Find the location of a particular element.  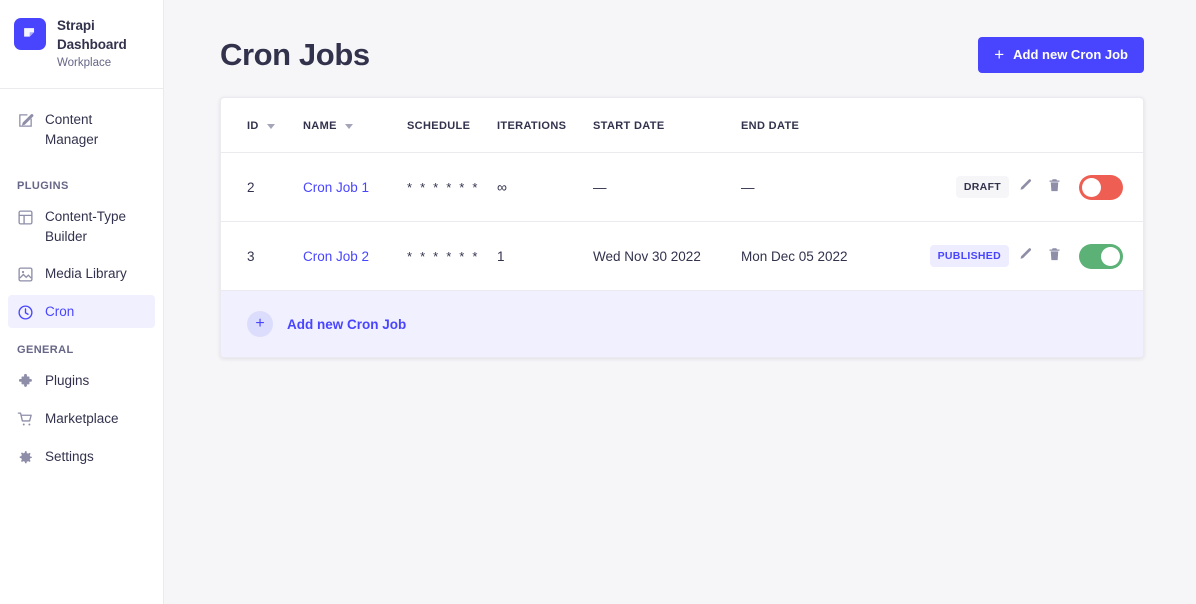

brand-title: Strapi Dashboard is located at coordinates (92, 35).